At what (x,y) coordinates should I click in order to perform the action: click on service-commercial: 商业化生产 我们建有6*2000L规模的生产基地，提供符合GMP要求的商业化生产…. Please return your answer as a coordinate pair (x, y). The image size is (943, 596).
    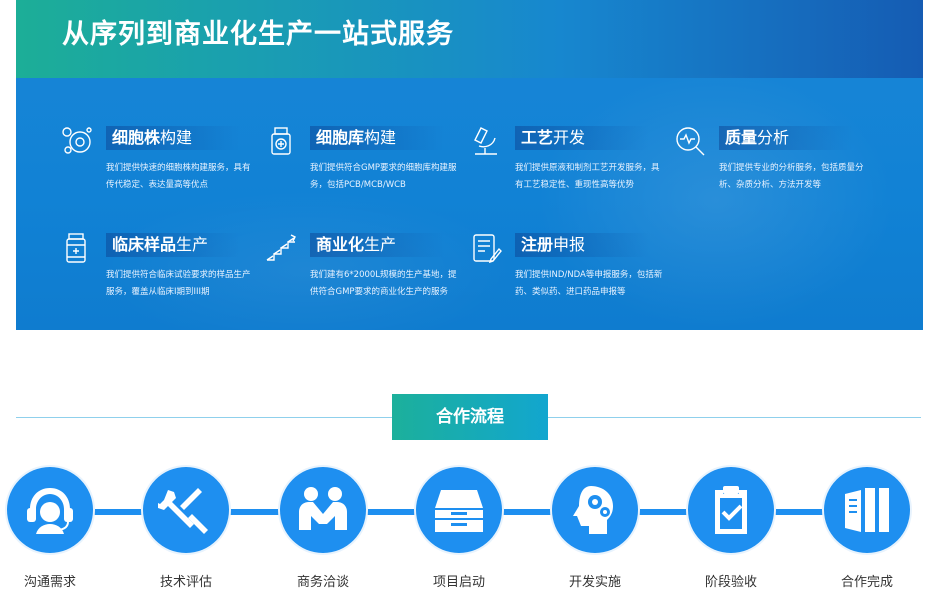
    Looking at the image, I should click on (364, 271).